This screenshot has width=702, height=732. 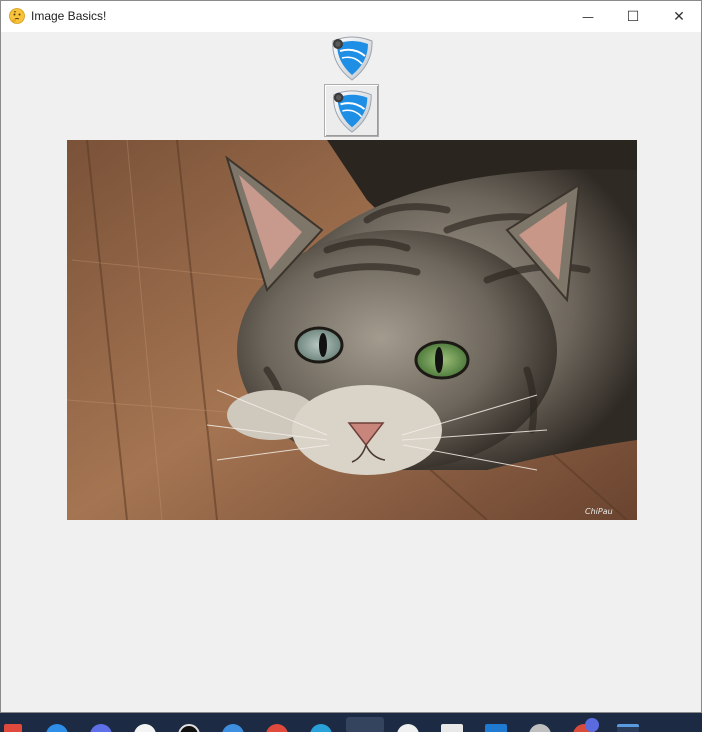 I want to click on taskbar, so click(x=351, y=722).